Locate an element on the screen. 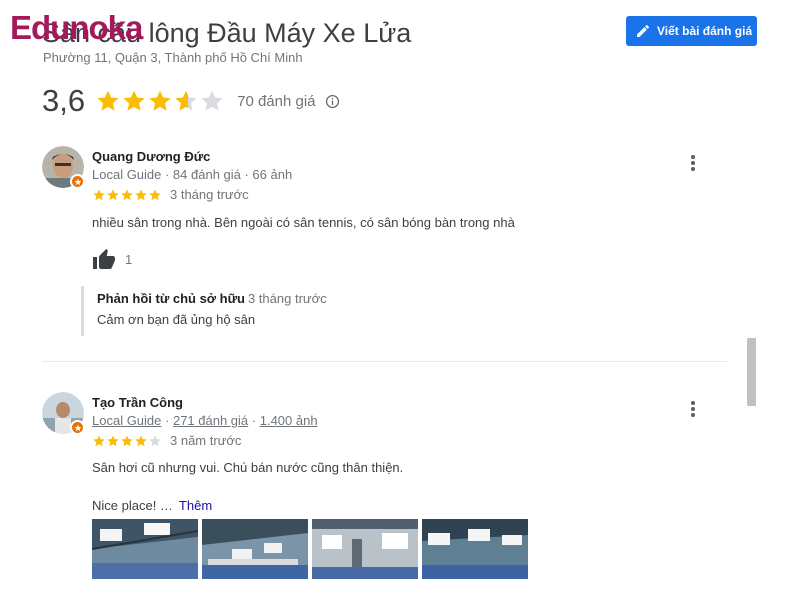 The width and height of the screenshot is (800, 600). place-address: Phường 11, Quận 3, Thành phố Hồ Chí Minh is located at coordinates (173, 57).